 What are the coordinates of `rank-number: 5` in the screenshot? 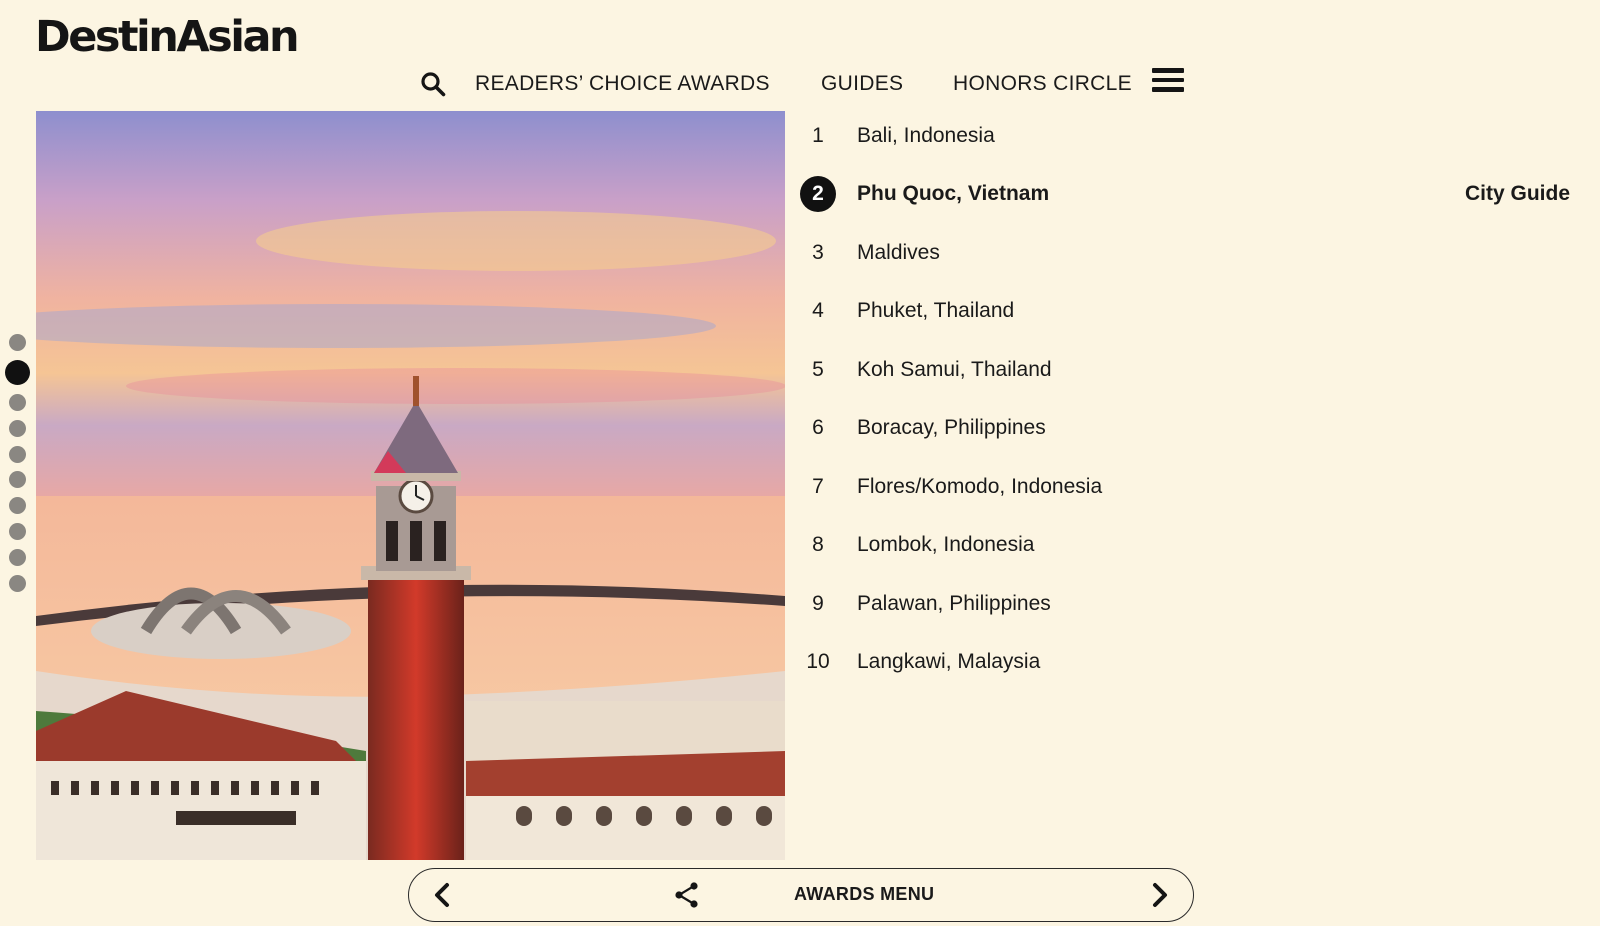 It's located at (818, 369).